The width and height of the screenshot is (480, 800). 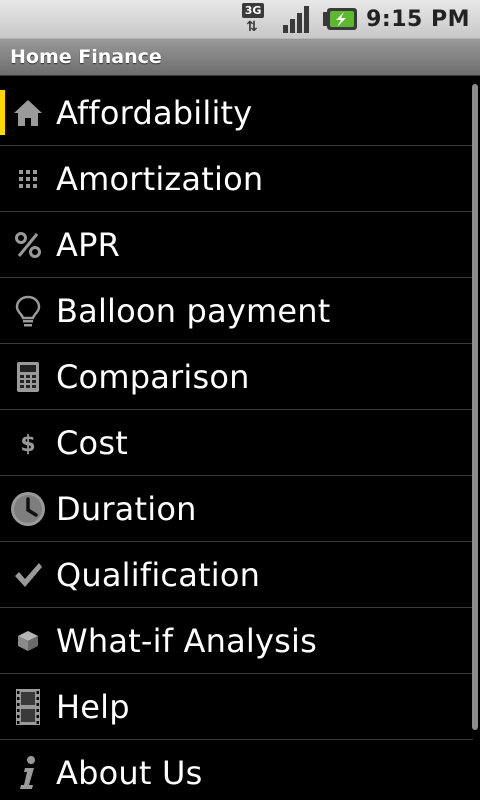 I want to click on menu-item-label: About Us, so click(x=129, y=772).